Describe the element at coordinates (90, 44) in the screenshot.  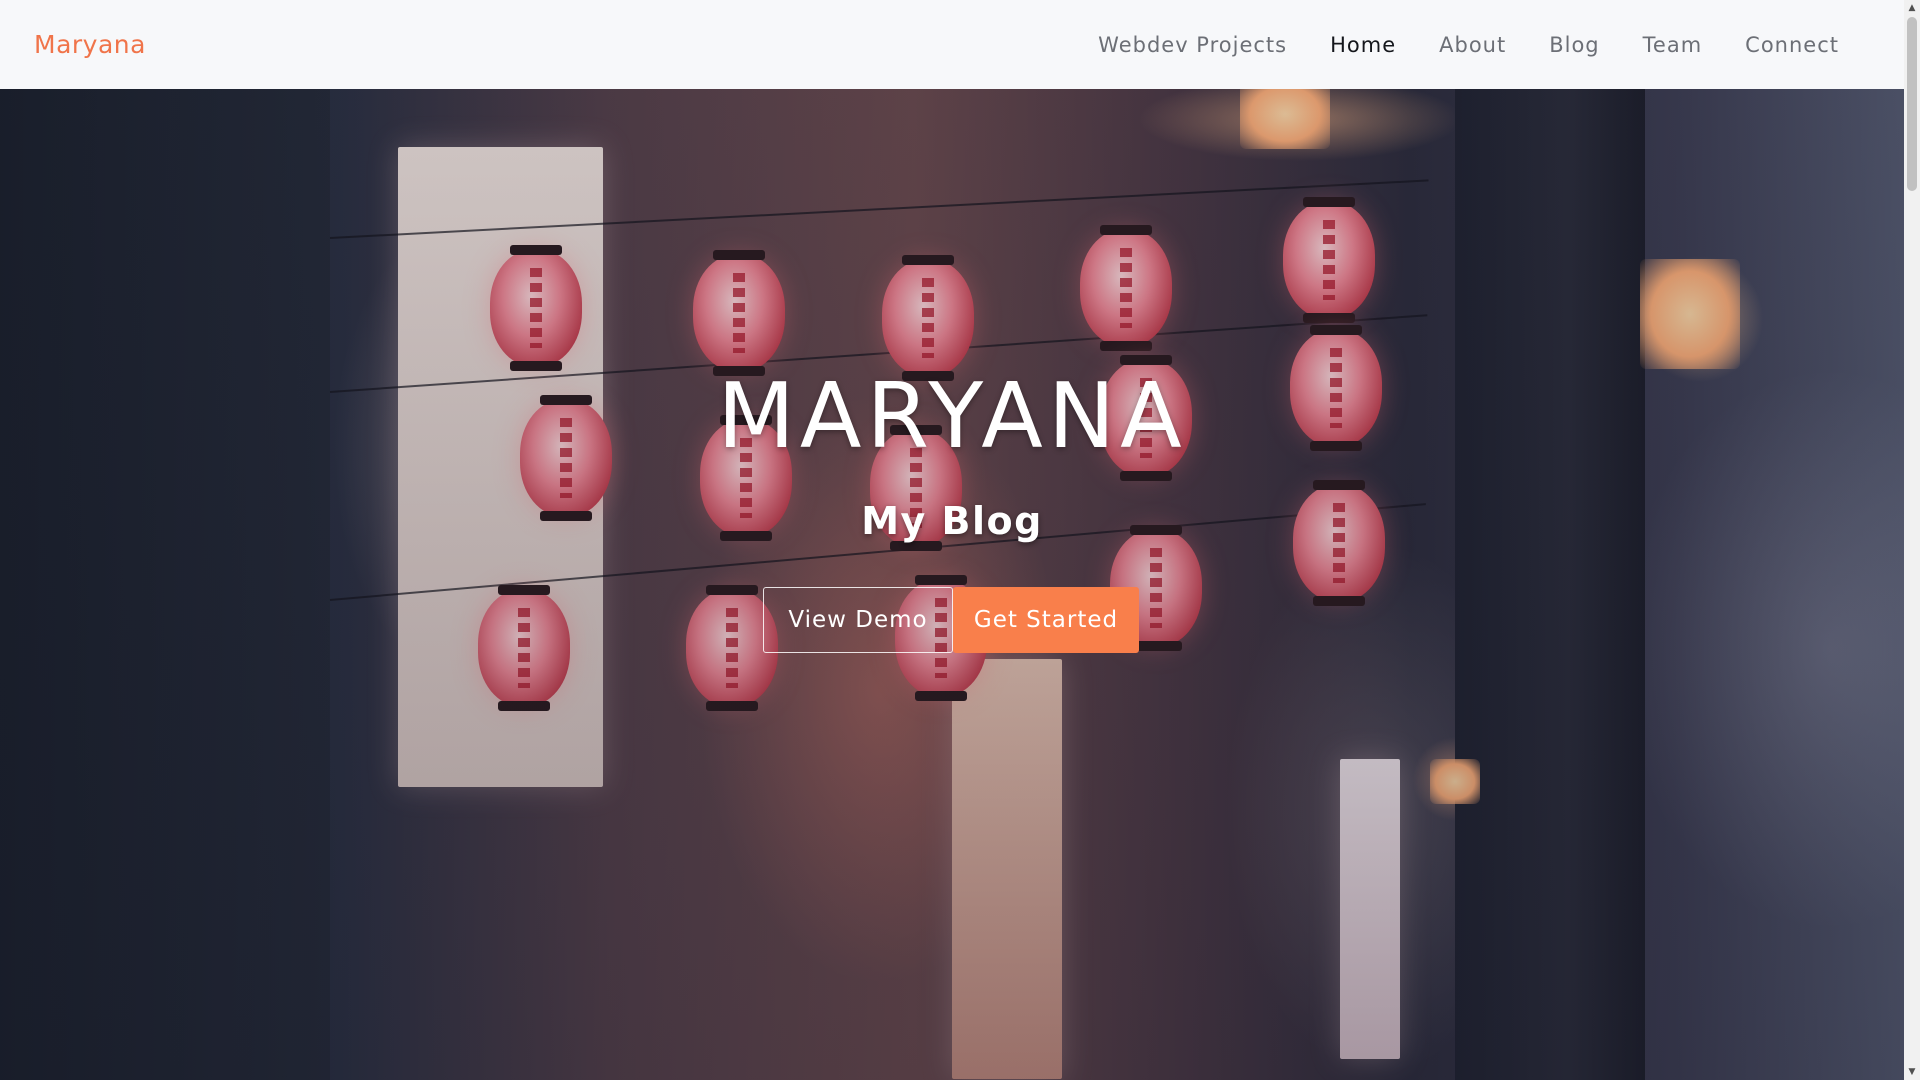
I see `brand-logo-link: Maryana` at that location.